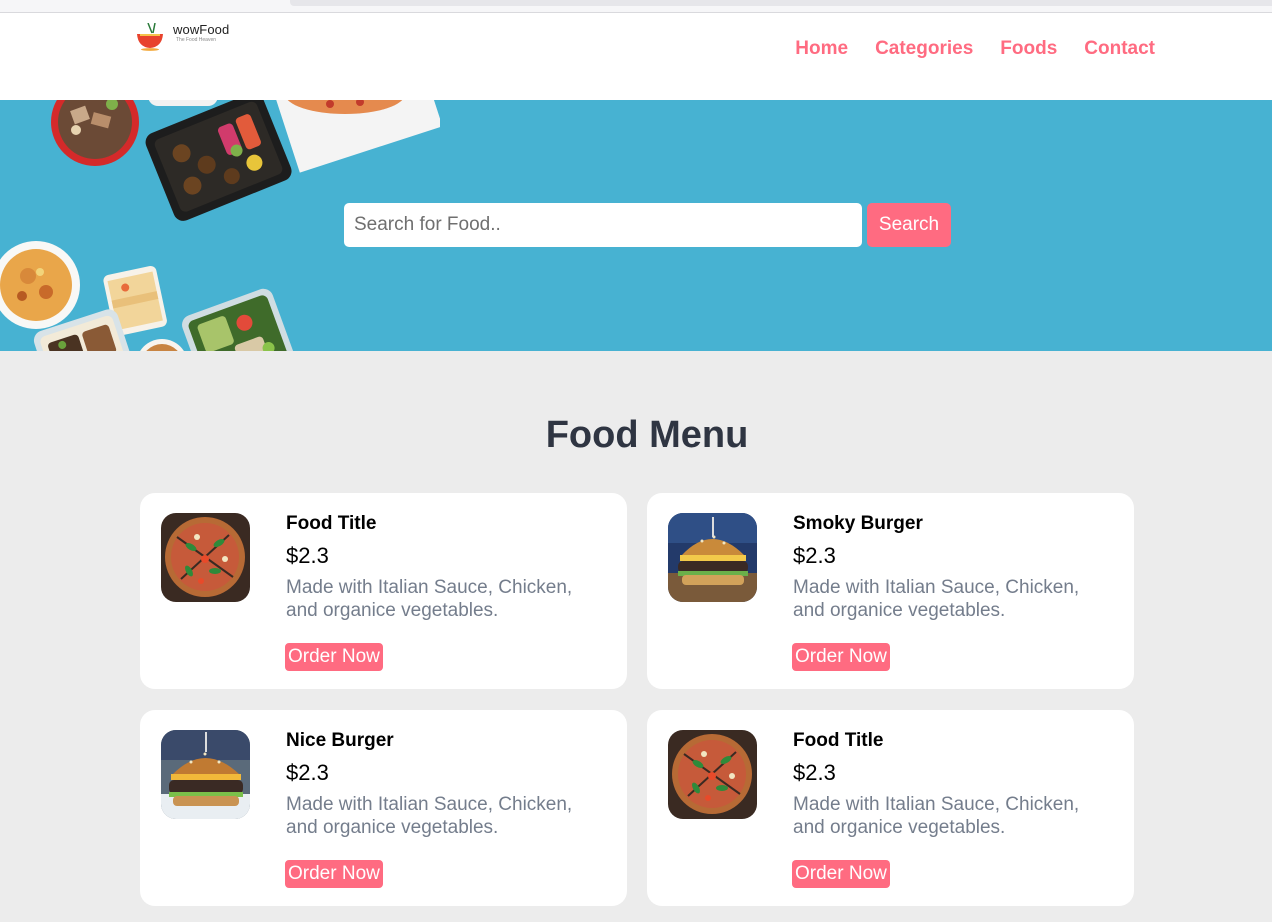 The image size is (1272, 922). I want to click on main-nav: Home Categories Foods Contact, so click(975, 49).